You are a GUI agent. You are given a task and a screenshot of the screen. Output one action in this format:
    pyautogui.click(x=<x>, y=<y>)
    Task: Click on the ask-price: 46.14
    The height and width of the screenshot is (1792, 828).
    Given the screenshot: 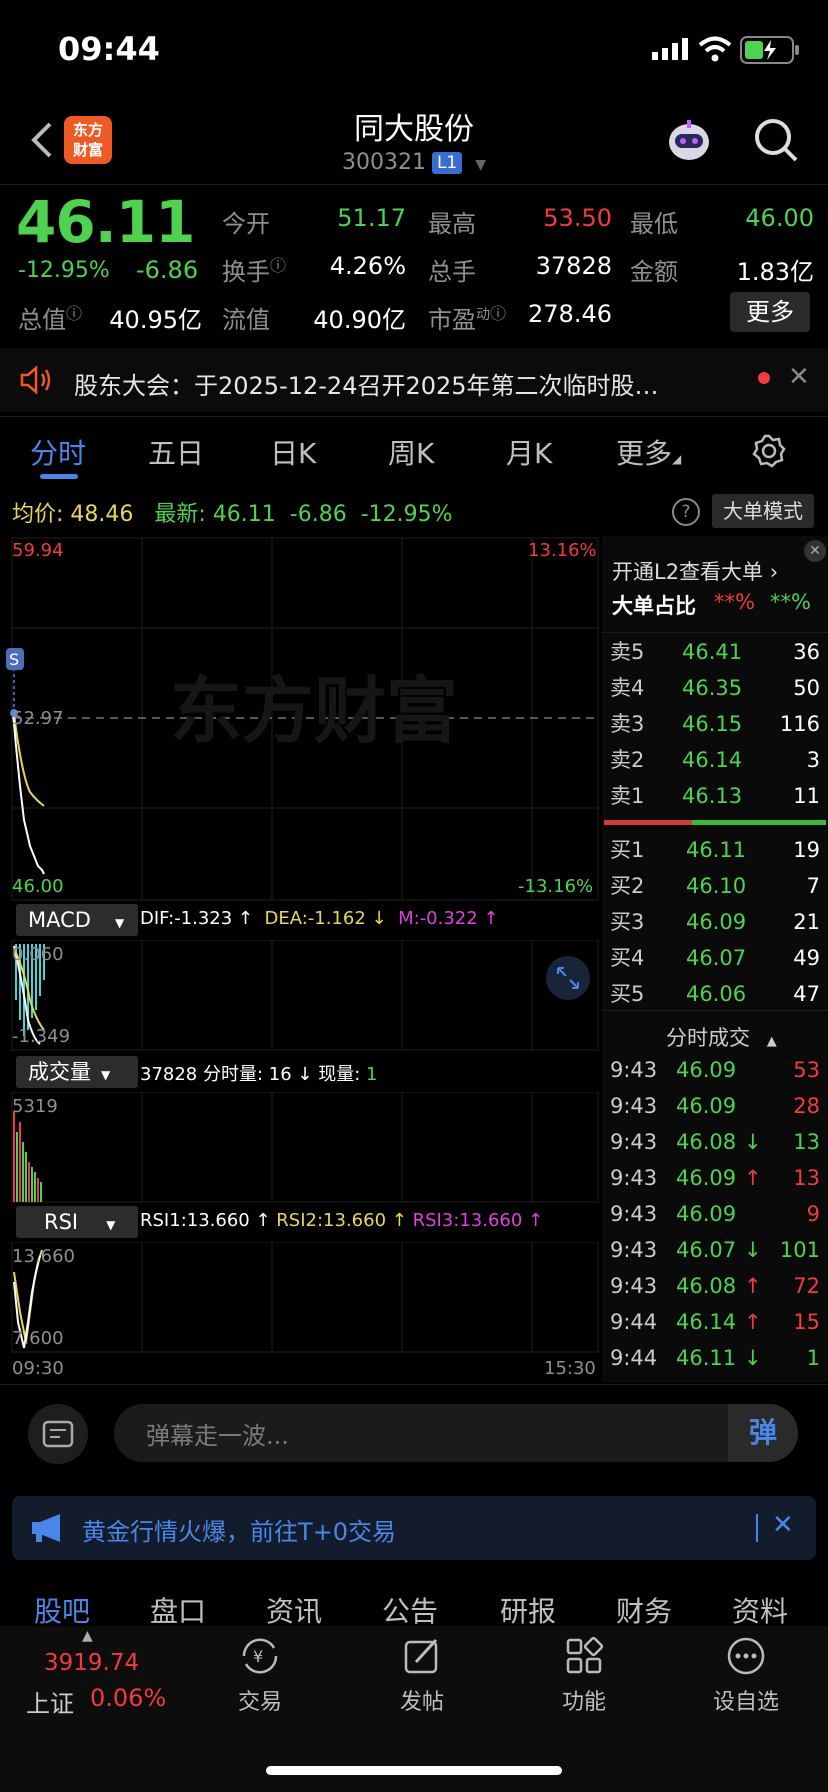 What is the action you would take?
    pyautogui.click(x=712, y=760)
    